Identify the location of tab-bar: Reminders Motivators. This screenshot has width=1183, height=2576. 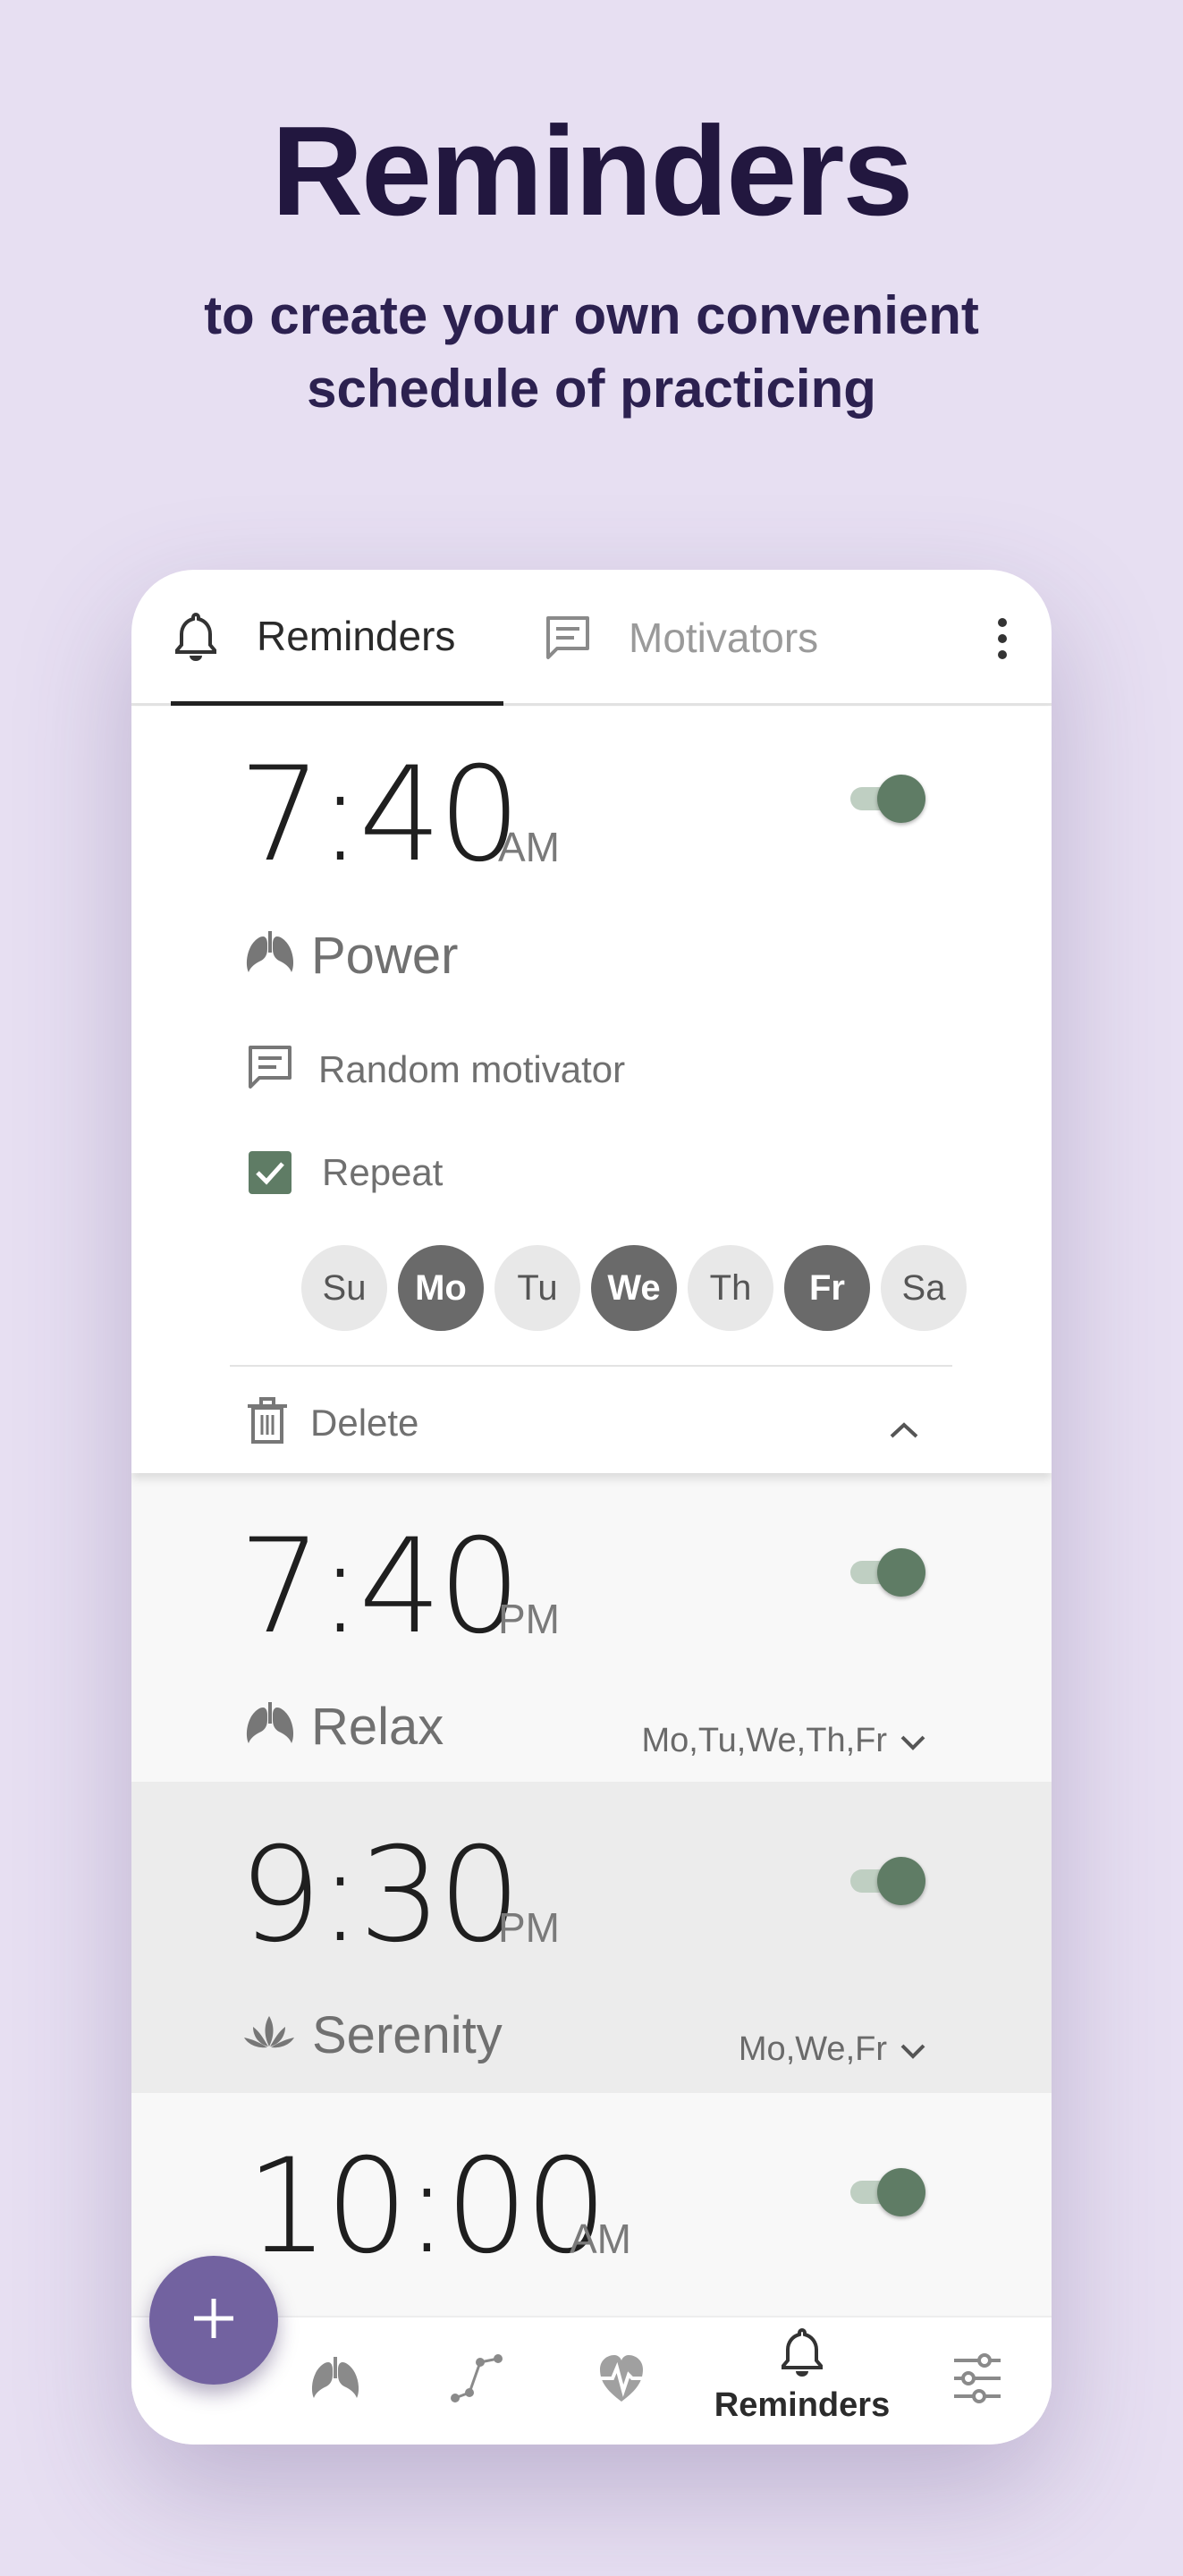
(591, 638).